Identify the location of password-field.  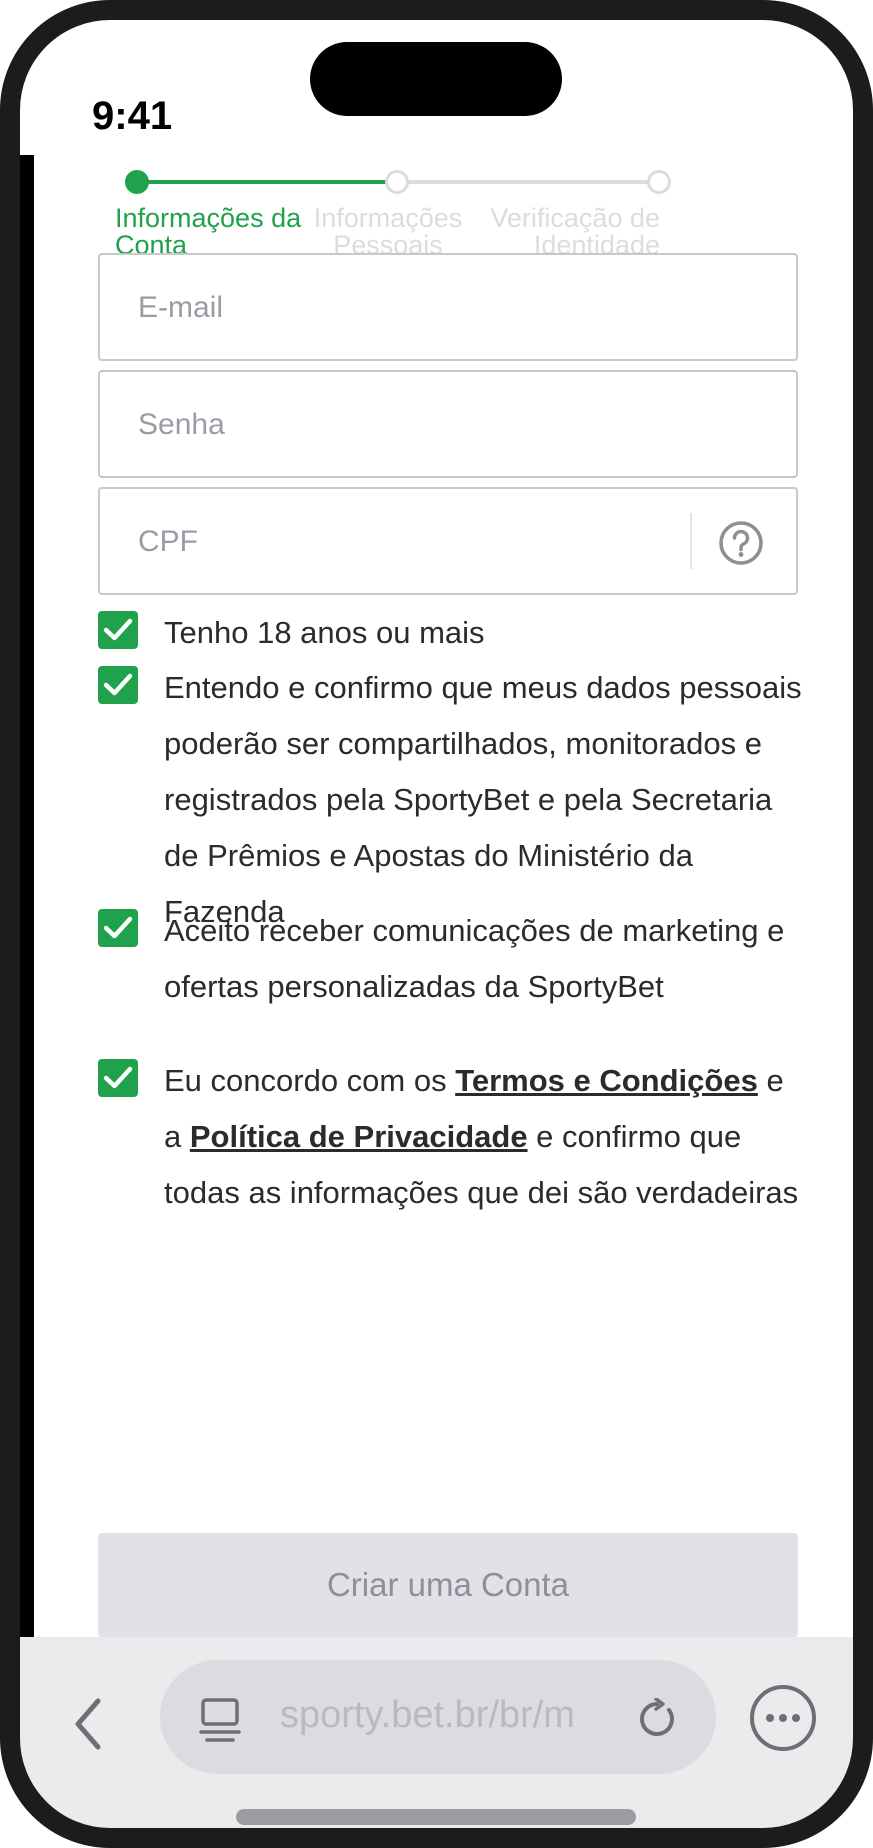
(448, 424).